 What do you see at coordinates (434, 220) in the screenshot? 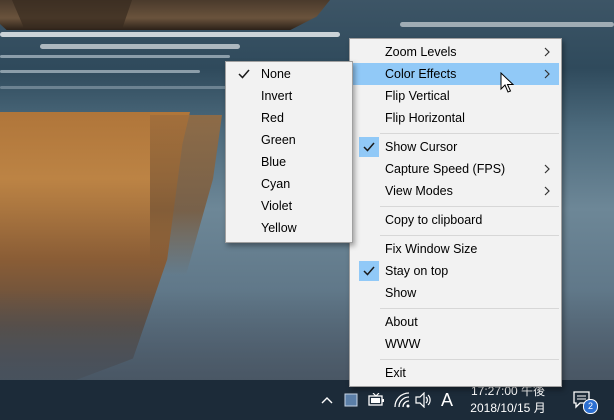
I see `menu-item-label: Copy to clipboard` at bounding box center [434, 220].